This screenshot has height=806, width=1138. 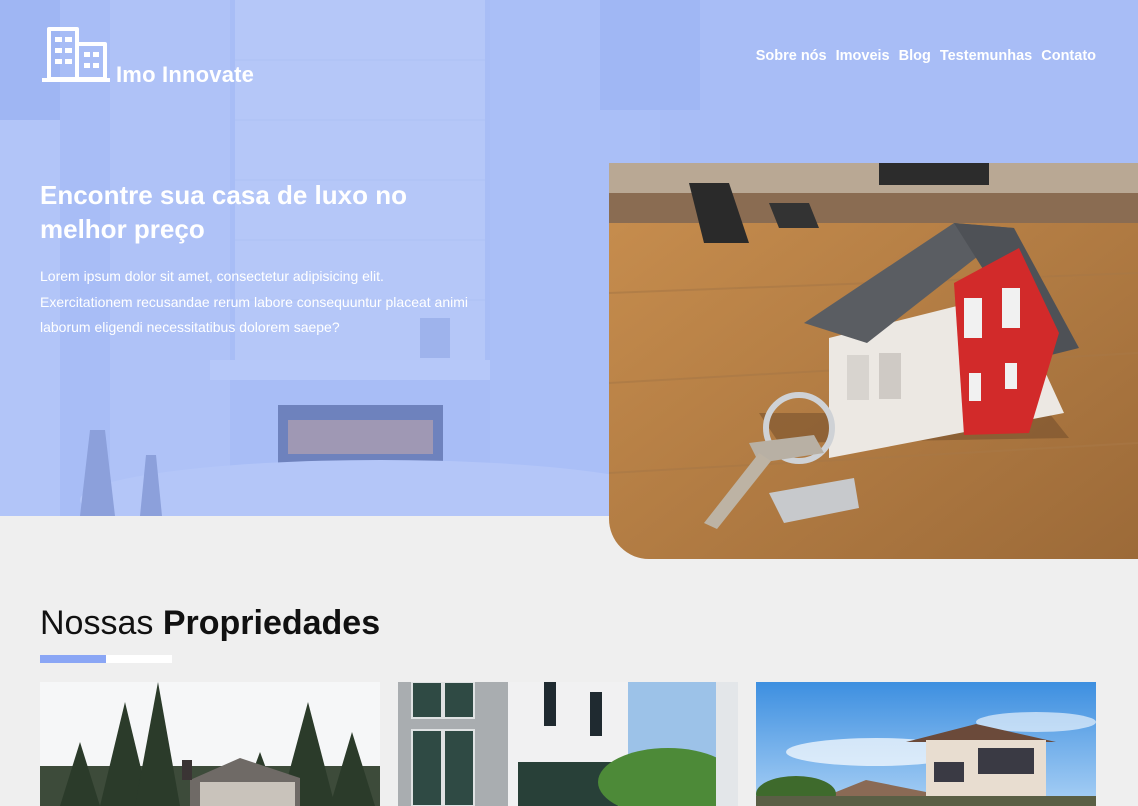 What do you see at coordinates (1068, 56) in the screenshot?
I see `nav-item-contato: Contato` at bounding box center [1068, 56].